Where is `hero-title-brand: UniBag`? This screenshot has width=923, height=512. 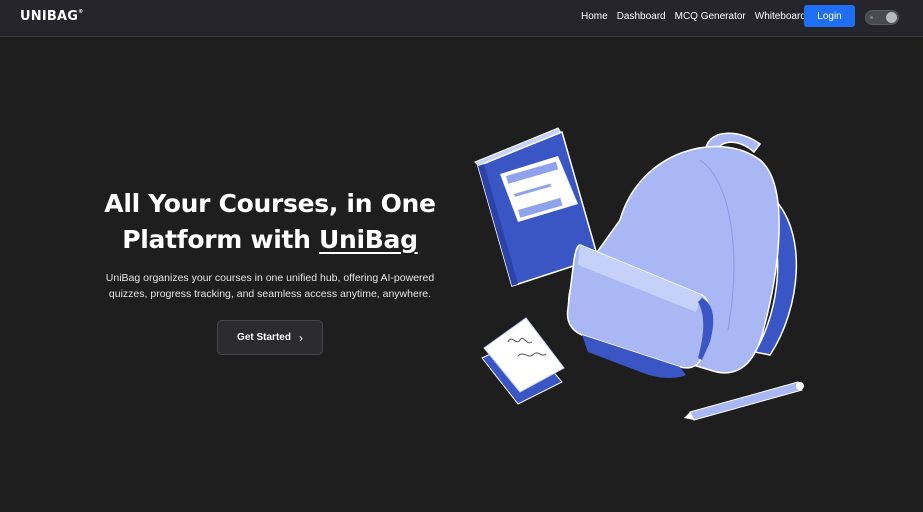 hero-title-brand: UniBag is located at coordinates (368, 239).